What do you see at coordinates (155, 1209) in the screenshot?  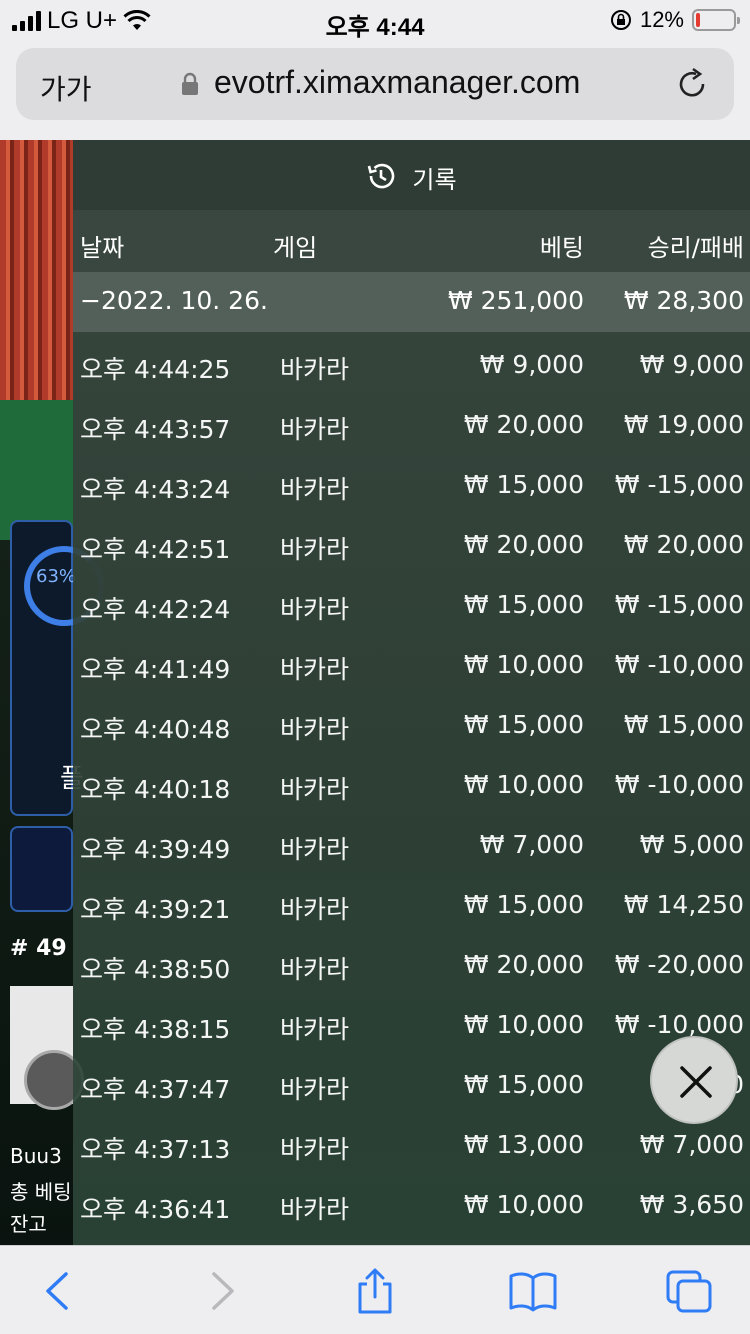 I see `row-time: 오후 4:36:41` at bounding box center [155, 1209].